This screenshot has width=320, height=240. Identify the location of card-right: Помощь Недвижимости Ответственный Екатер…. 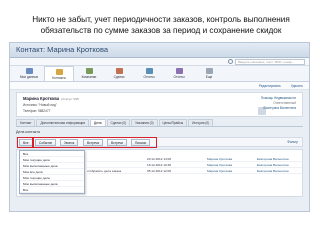
(278, 103).